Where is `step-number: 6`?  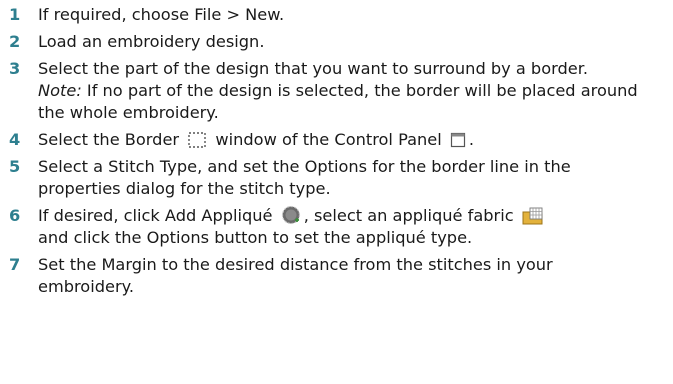 step-number: 6 is located at coordinates (15, 215).